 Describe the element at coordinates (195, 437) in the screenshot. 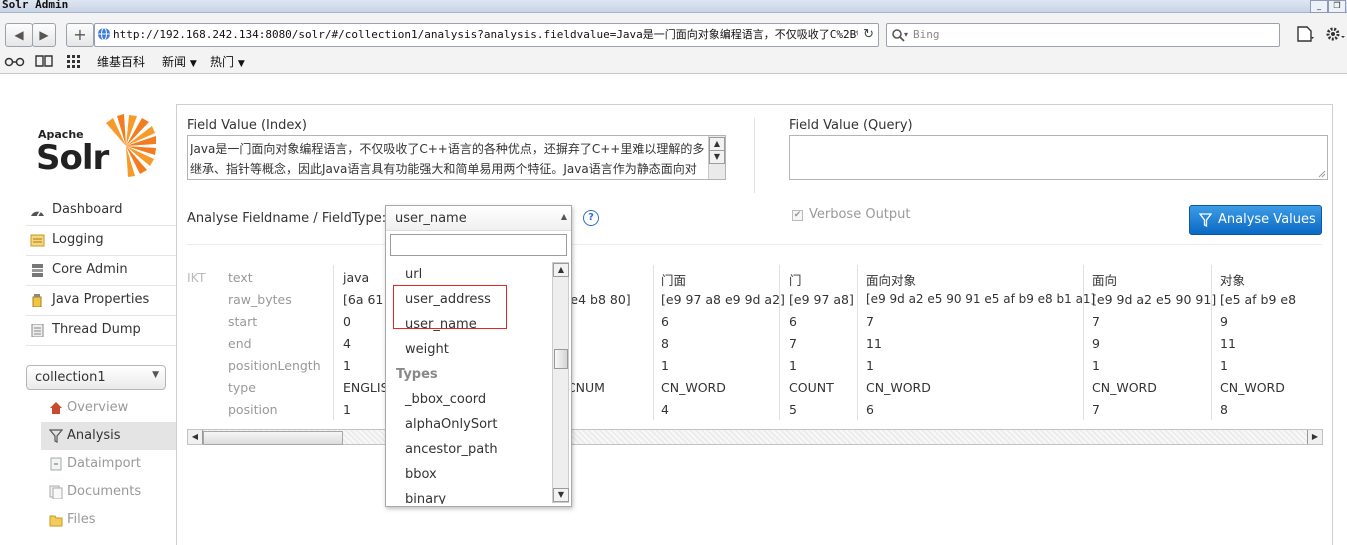

I see `scroll-left-icon: ◀` at that location.